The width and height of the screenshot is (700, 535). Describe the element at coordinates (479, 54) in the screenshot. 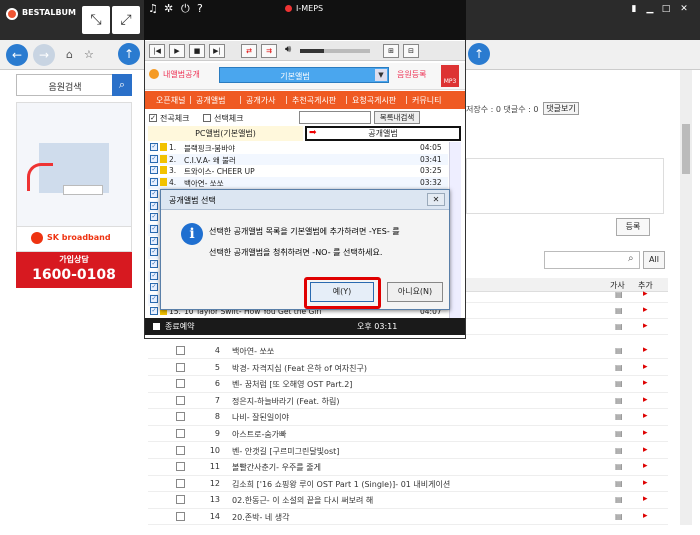

I see `up-arrow-icon-right: ↑` at that location.